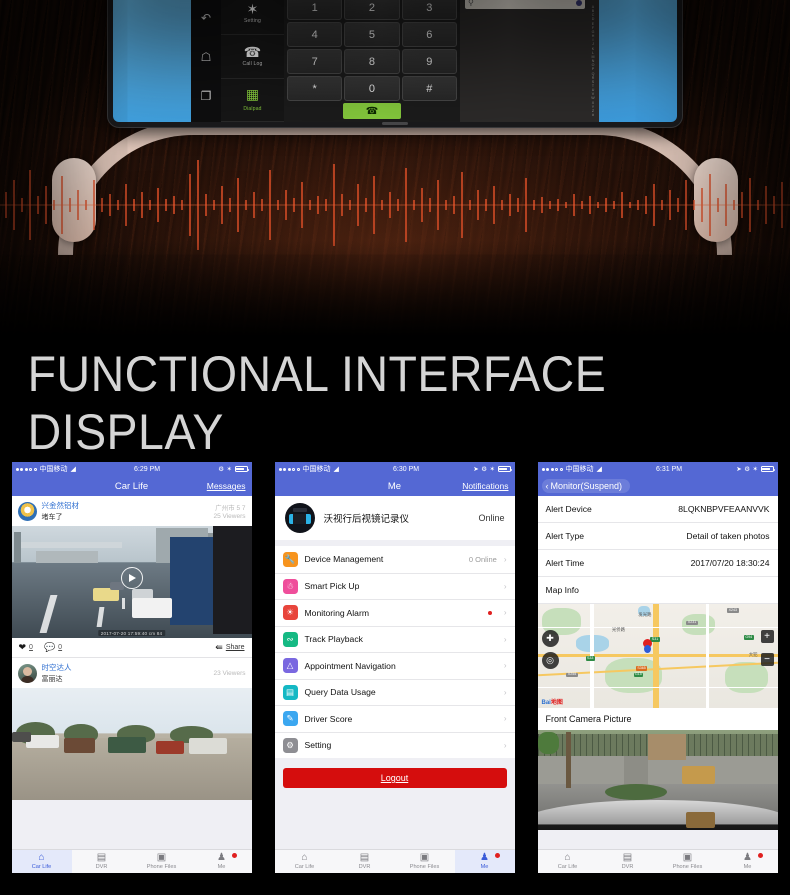 The width and height of the screenshot is (790, 895). What do you see at coordinates (476, 469) in the screenshot?
I see `location-arrow-icon: ➤` at bounding box center [476, 469].